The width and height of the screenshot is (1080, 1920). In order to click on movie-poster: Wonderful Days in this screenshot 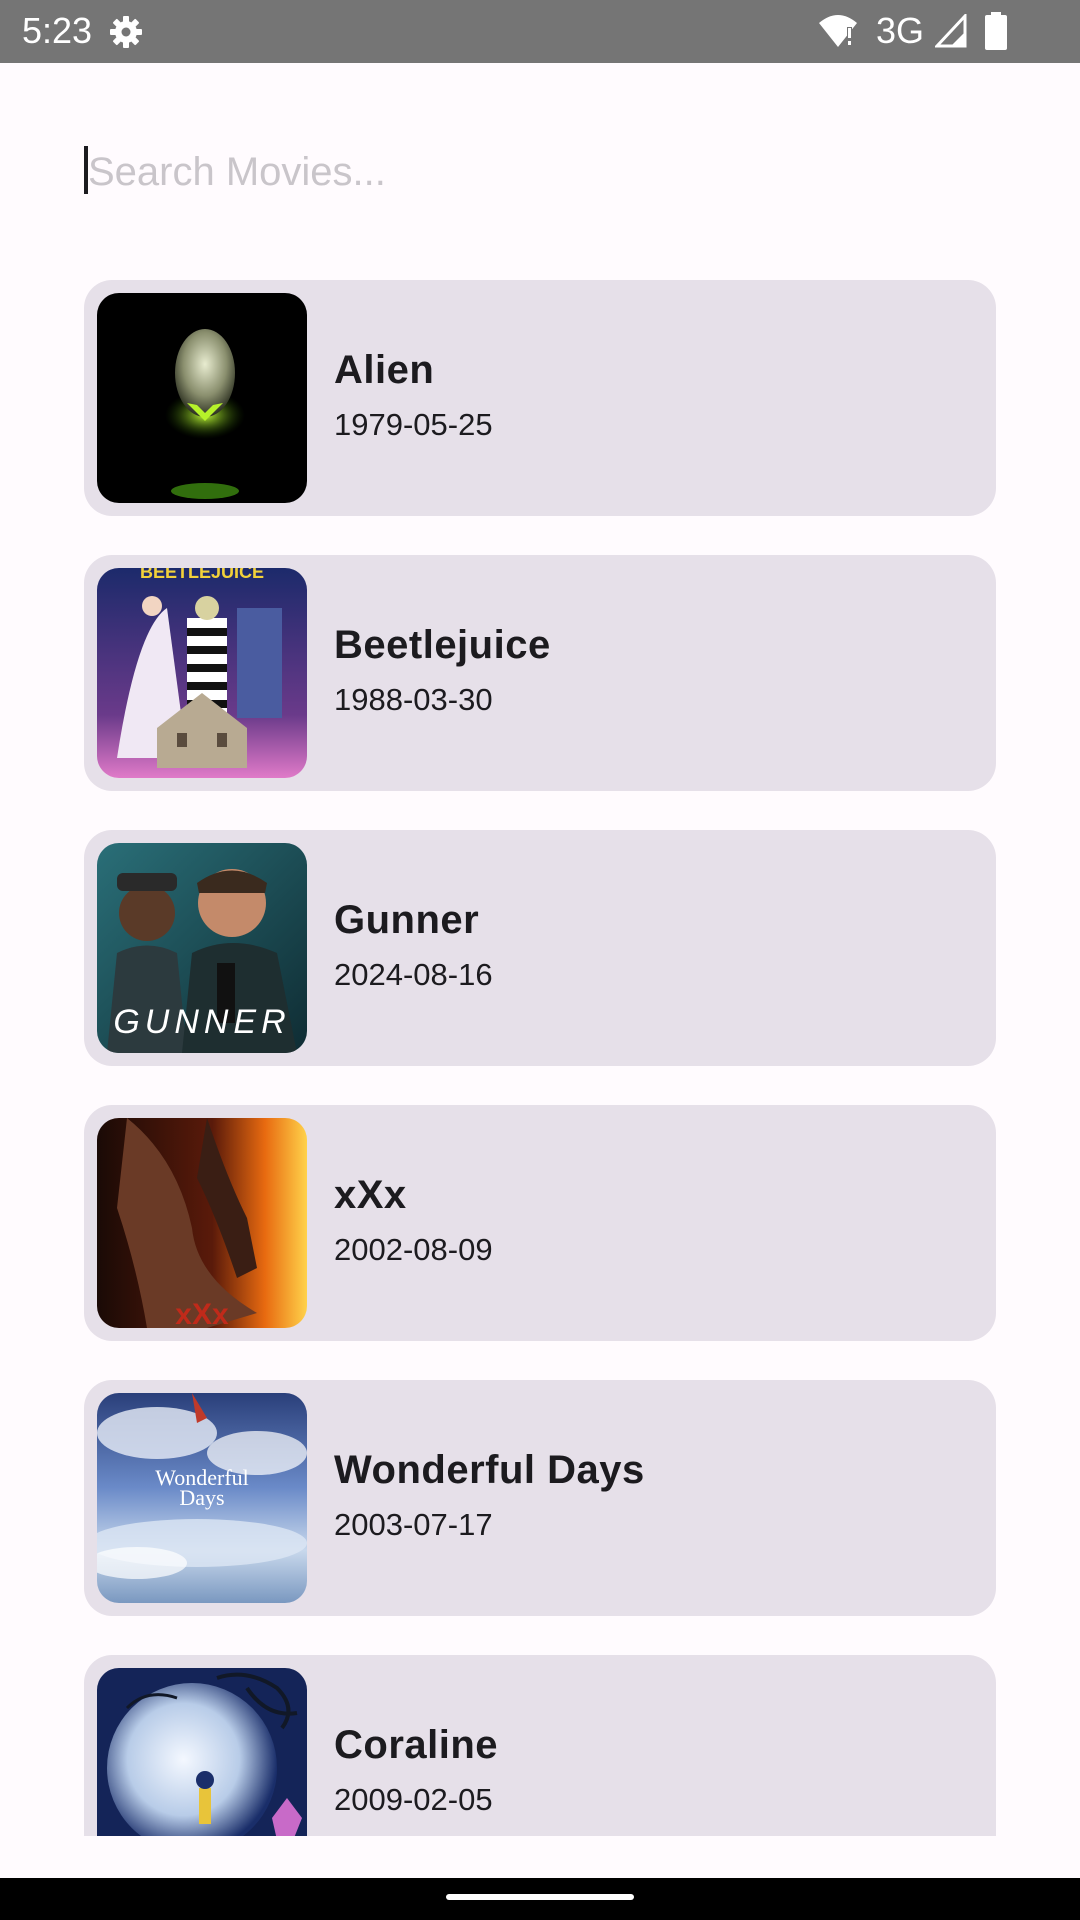, I will do `click(202, 1498)`.